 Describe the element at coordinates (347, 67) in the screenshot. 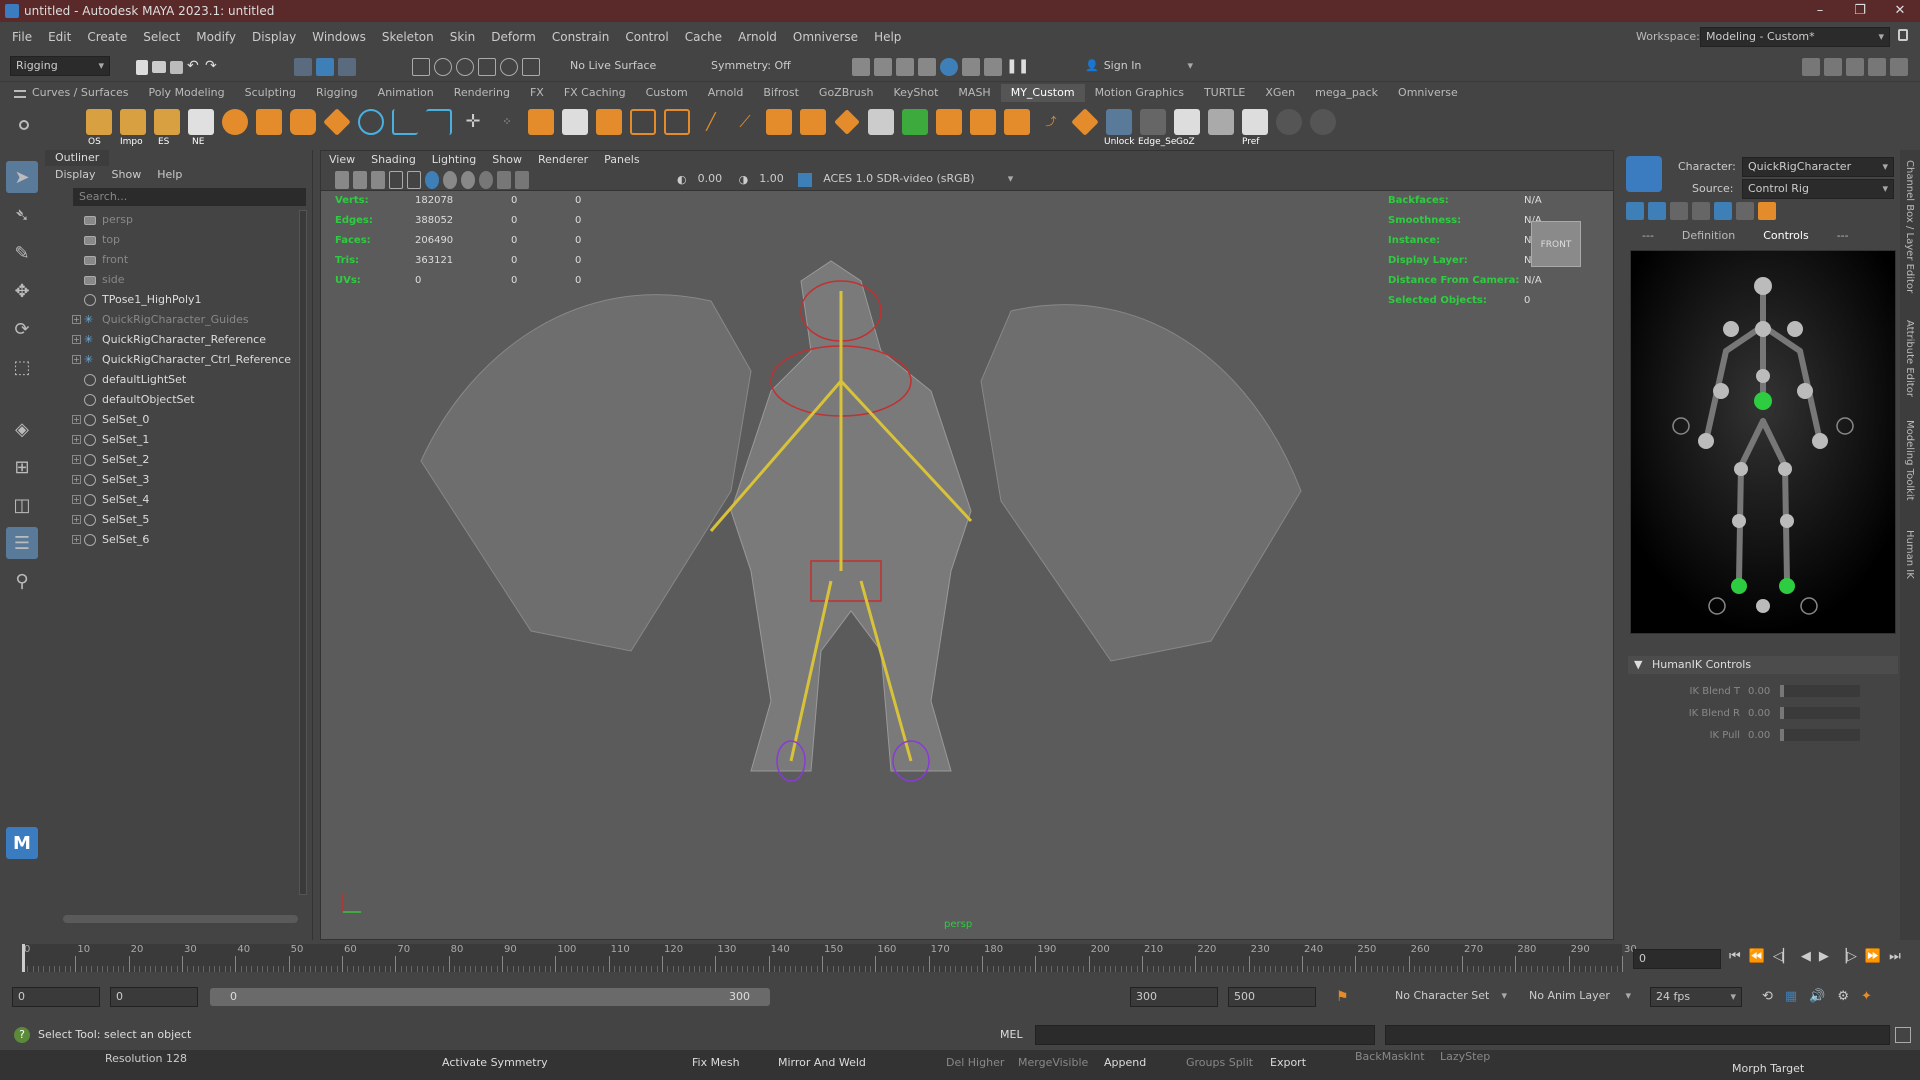

I see `select-component-icon` at that location.